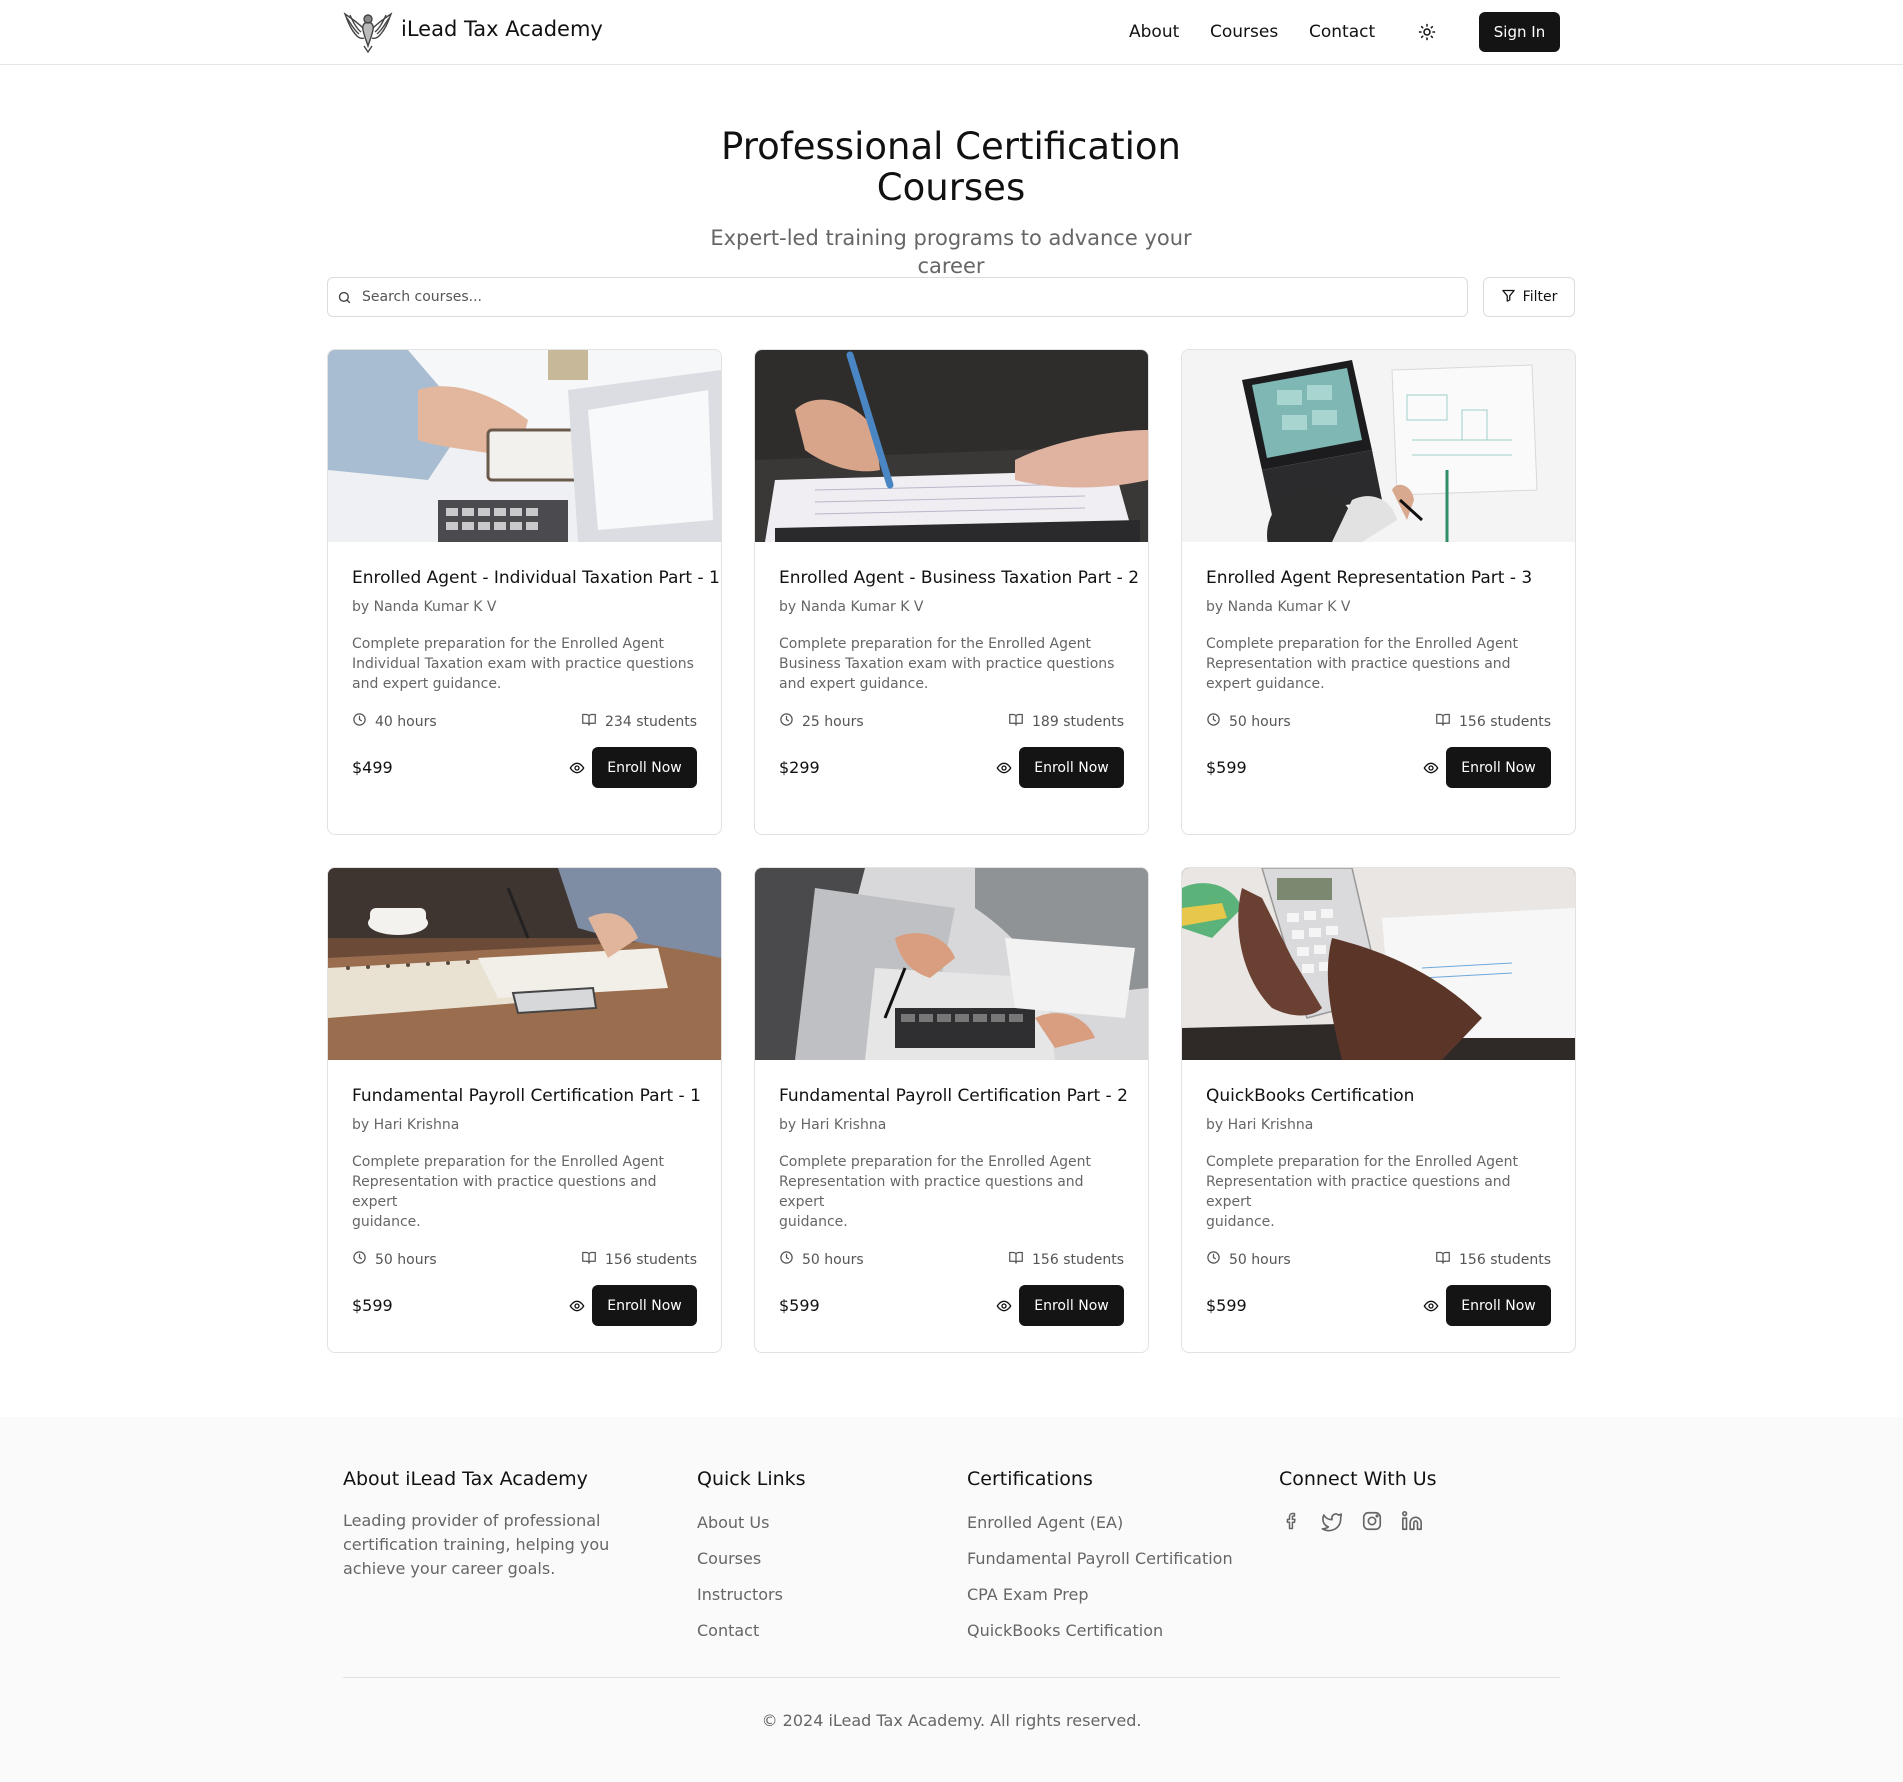 This screenshot has width=1903, height=1782. What do you see at coordinates (1065, 1630) in the screenshot?
I see `footer-cert-quickbooks: QuickBooks Certification` at bounding box center [1065, 1630].